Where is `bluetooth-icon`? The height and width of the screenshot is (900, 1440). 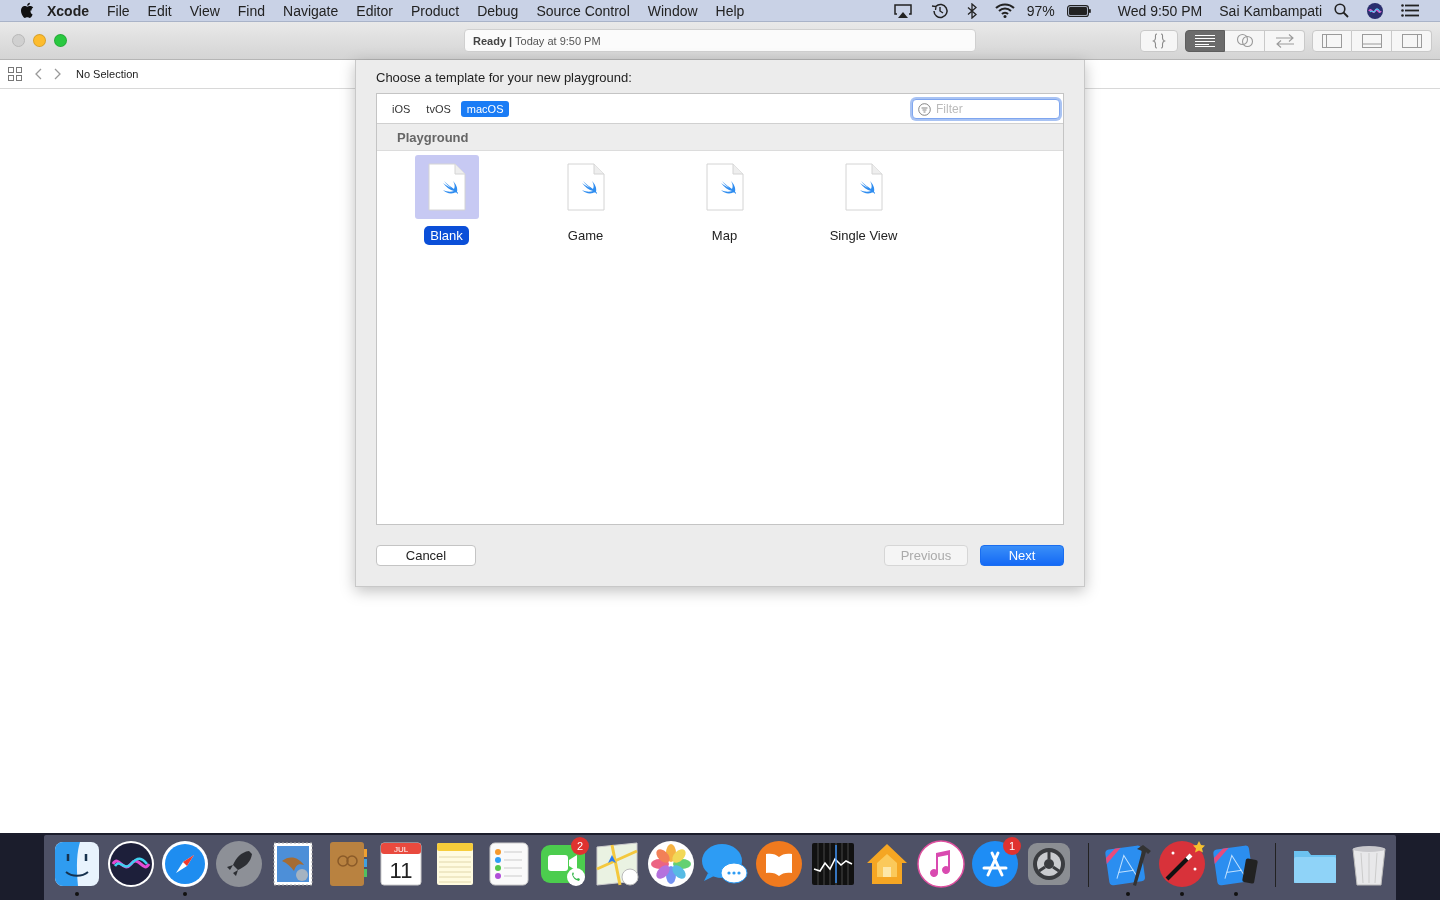
bluetooth-icon is located at coordinates (971, 10).